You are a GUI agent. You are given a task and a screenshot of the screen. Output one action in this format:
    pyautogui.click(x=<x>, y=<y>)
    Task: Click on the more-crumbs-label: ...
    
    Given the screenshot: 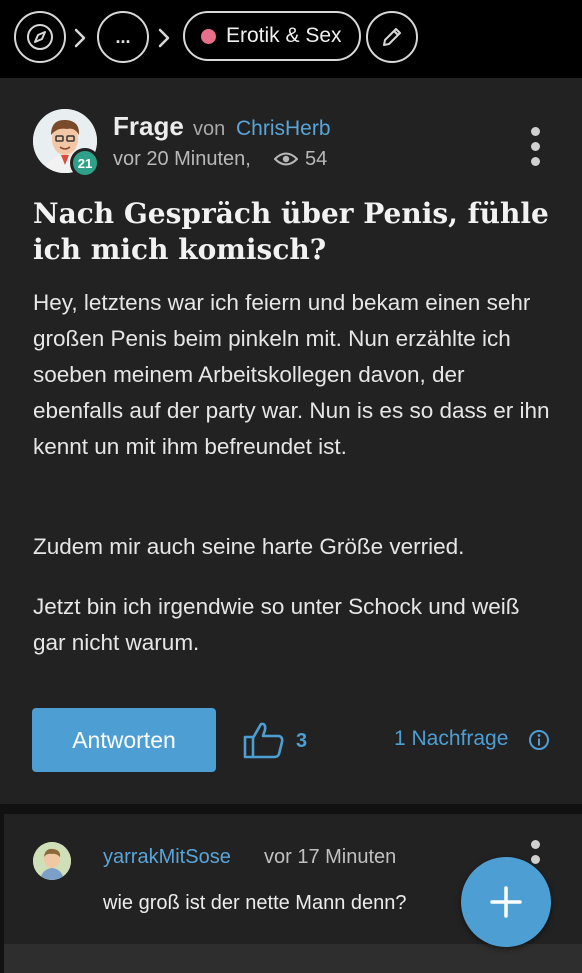 What is the action you would take?
    pyautogui.click(x=123, y=36)
    